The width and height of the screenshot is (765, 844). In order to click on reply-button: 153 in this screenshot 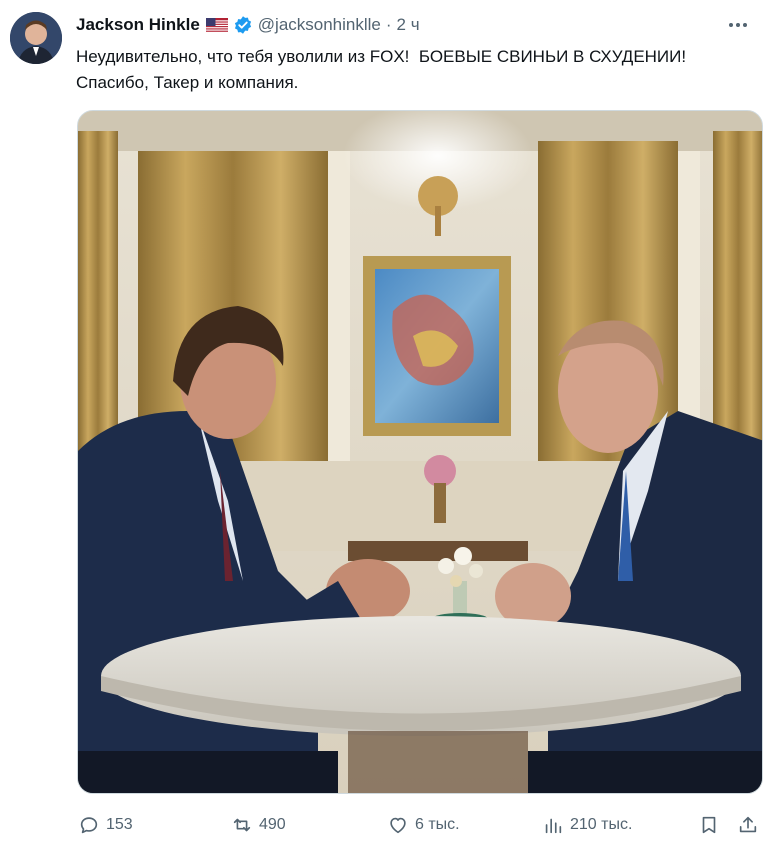, I will do `click(105, 825)`.